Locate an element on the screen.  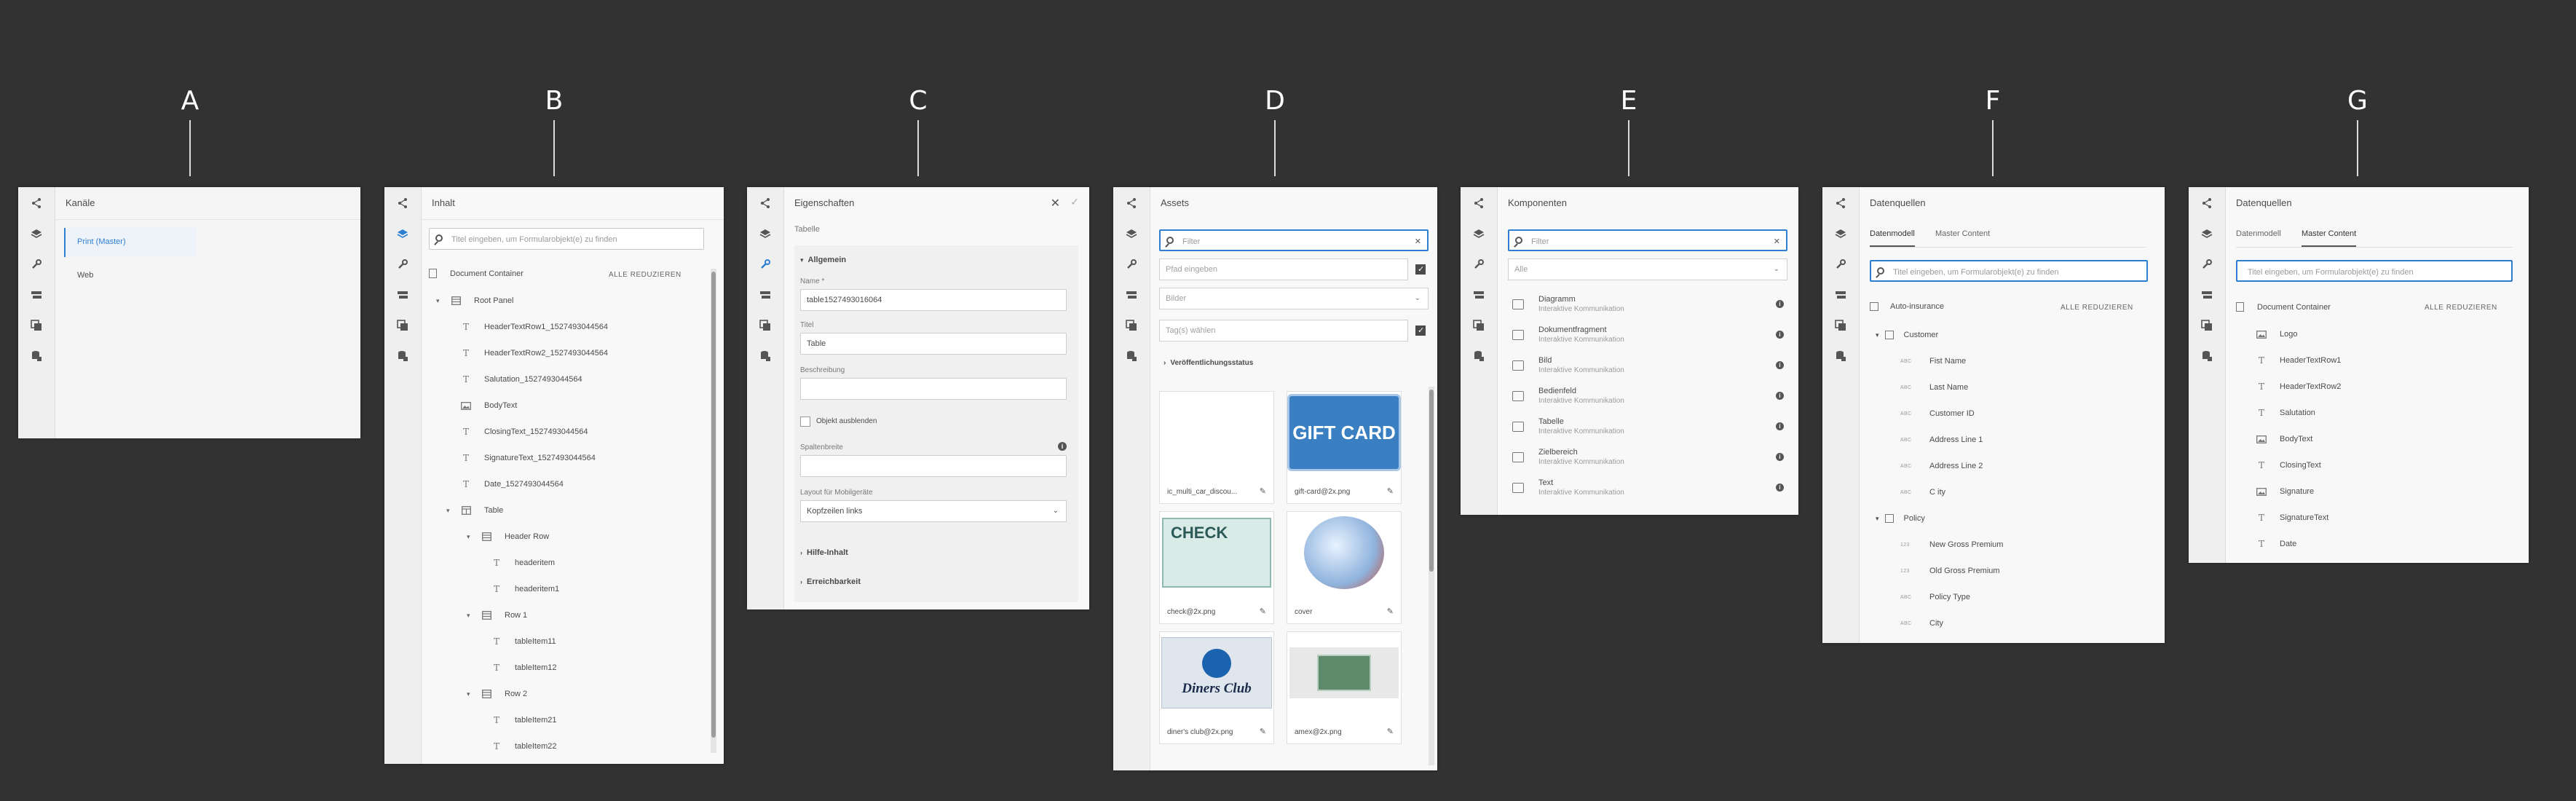
name-field: table1527493016064 is located at coordinates (934, 300).